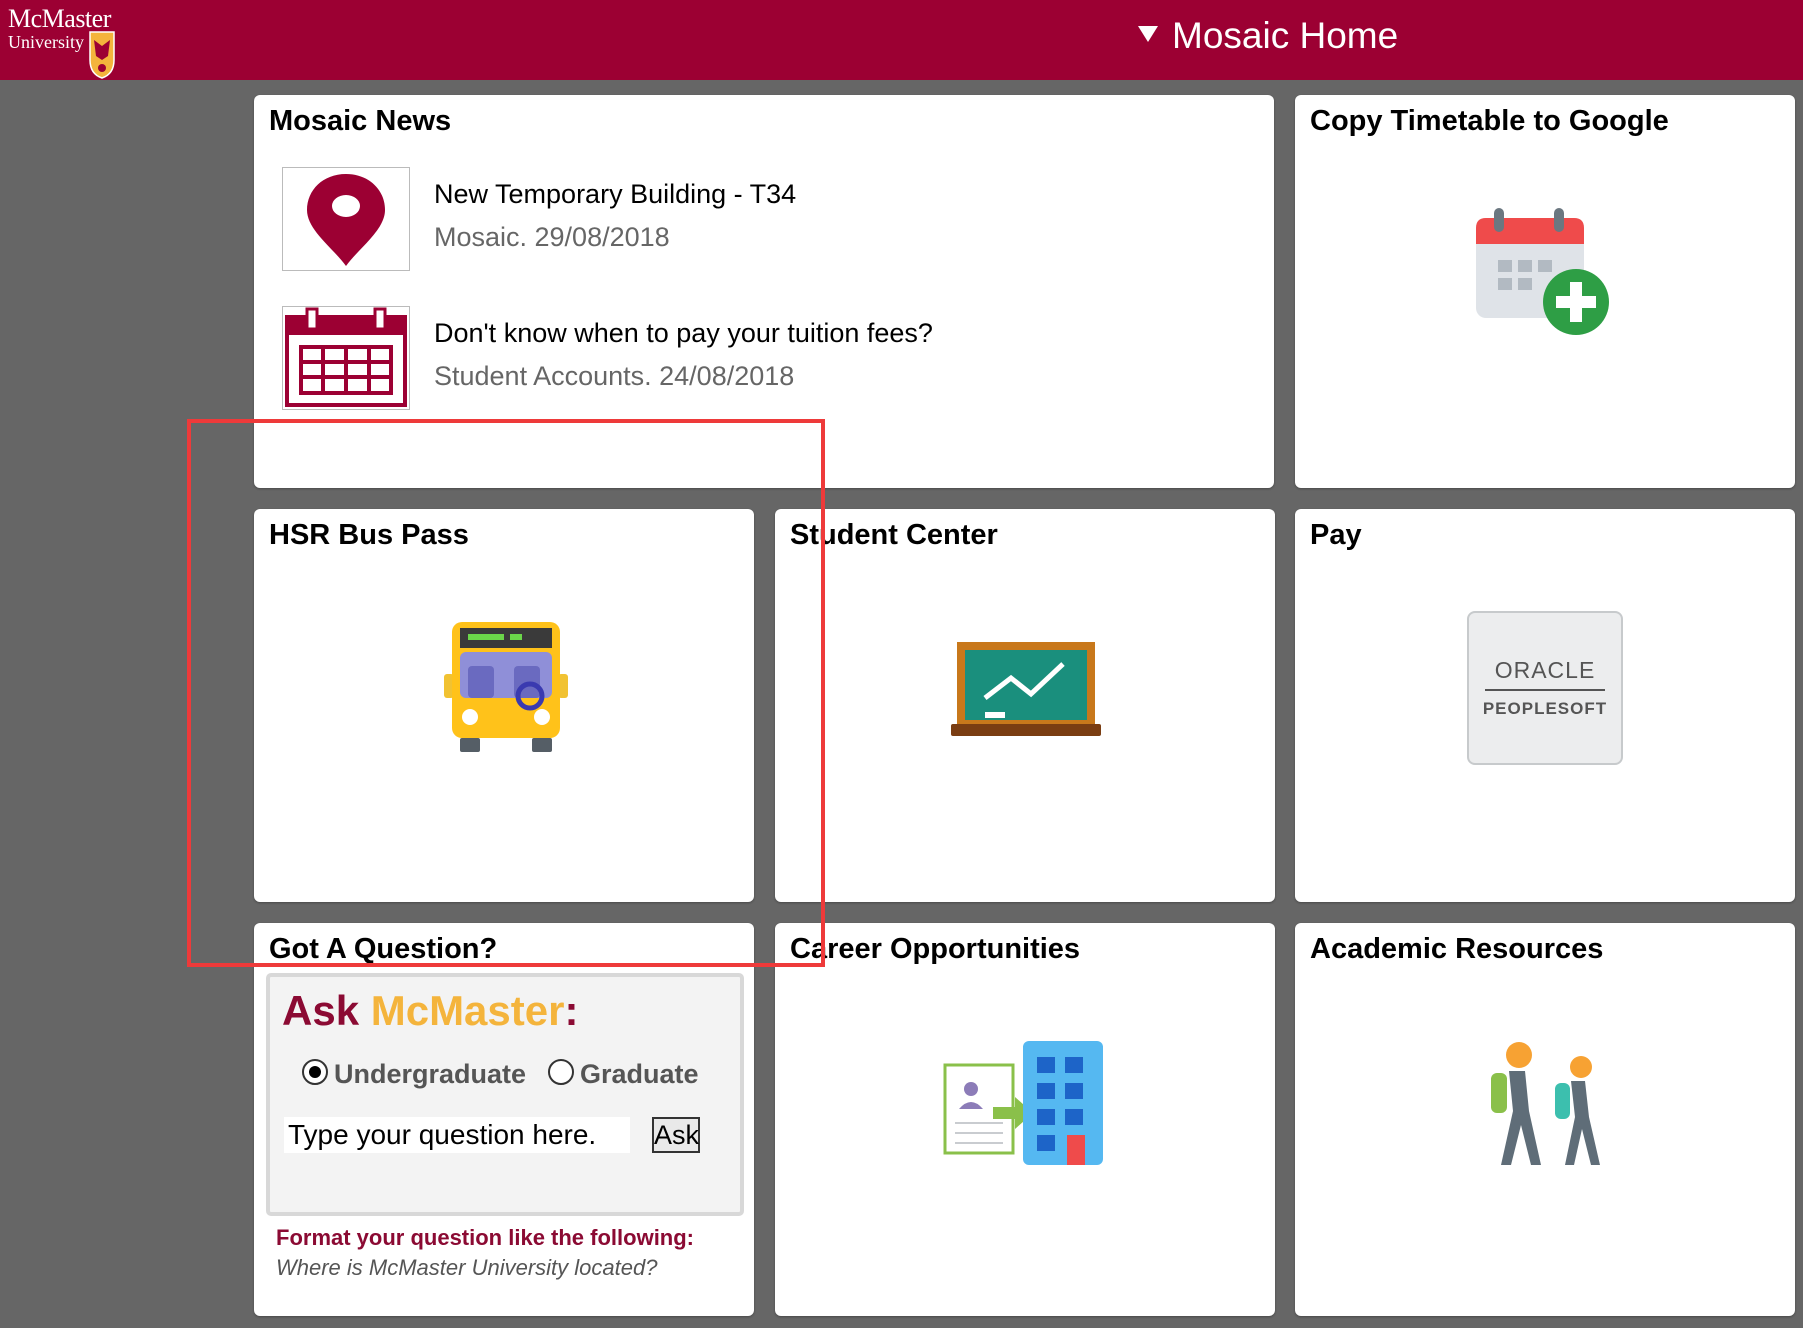 The height and width of the screenshot is (1328, 1803). I want to click on ask-mcmaster-widget: Ask McMaster: Undergraduate Graduate Ask, so click(505, 1094).